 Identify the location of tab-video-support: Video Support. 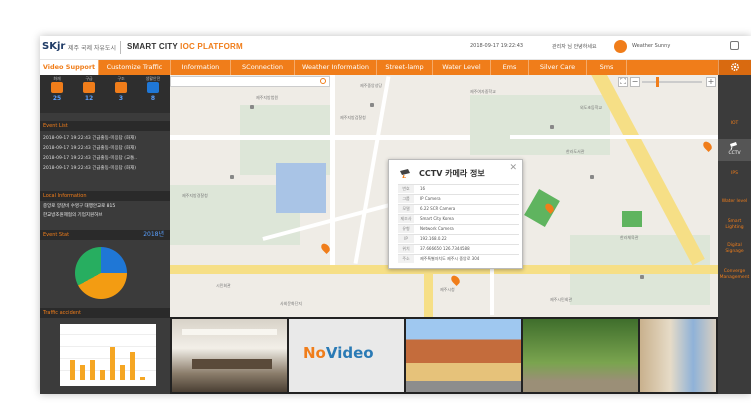
(69, 67).